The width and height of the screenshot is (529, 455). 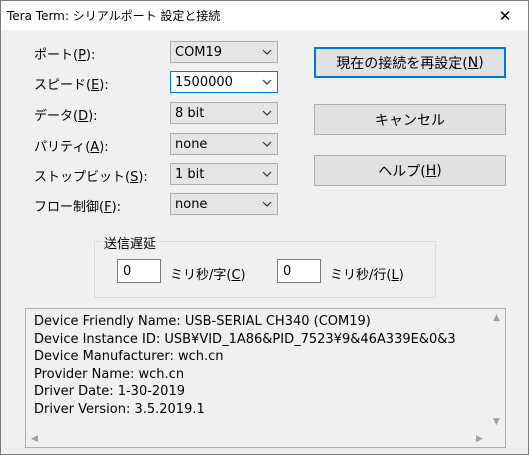 I want to click on cancel-button: キャンセル, so click(x=410, y=119).